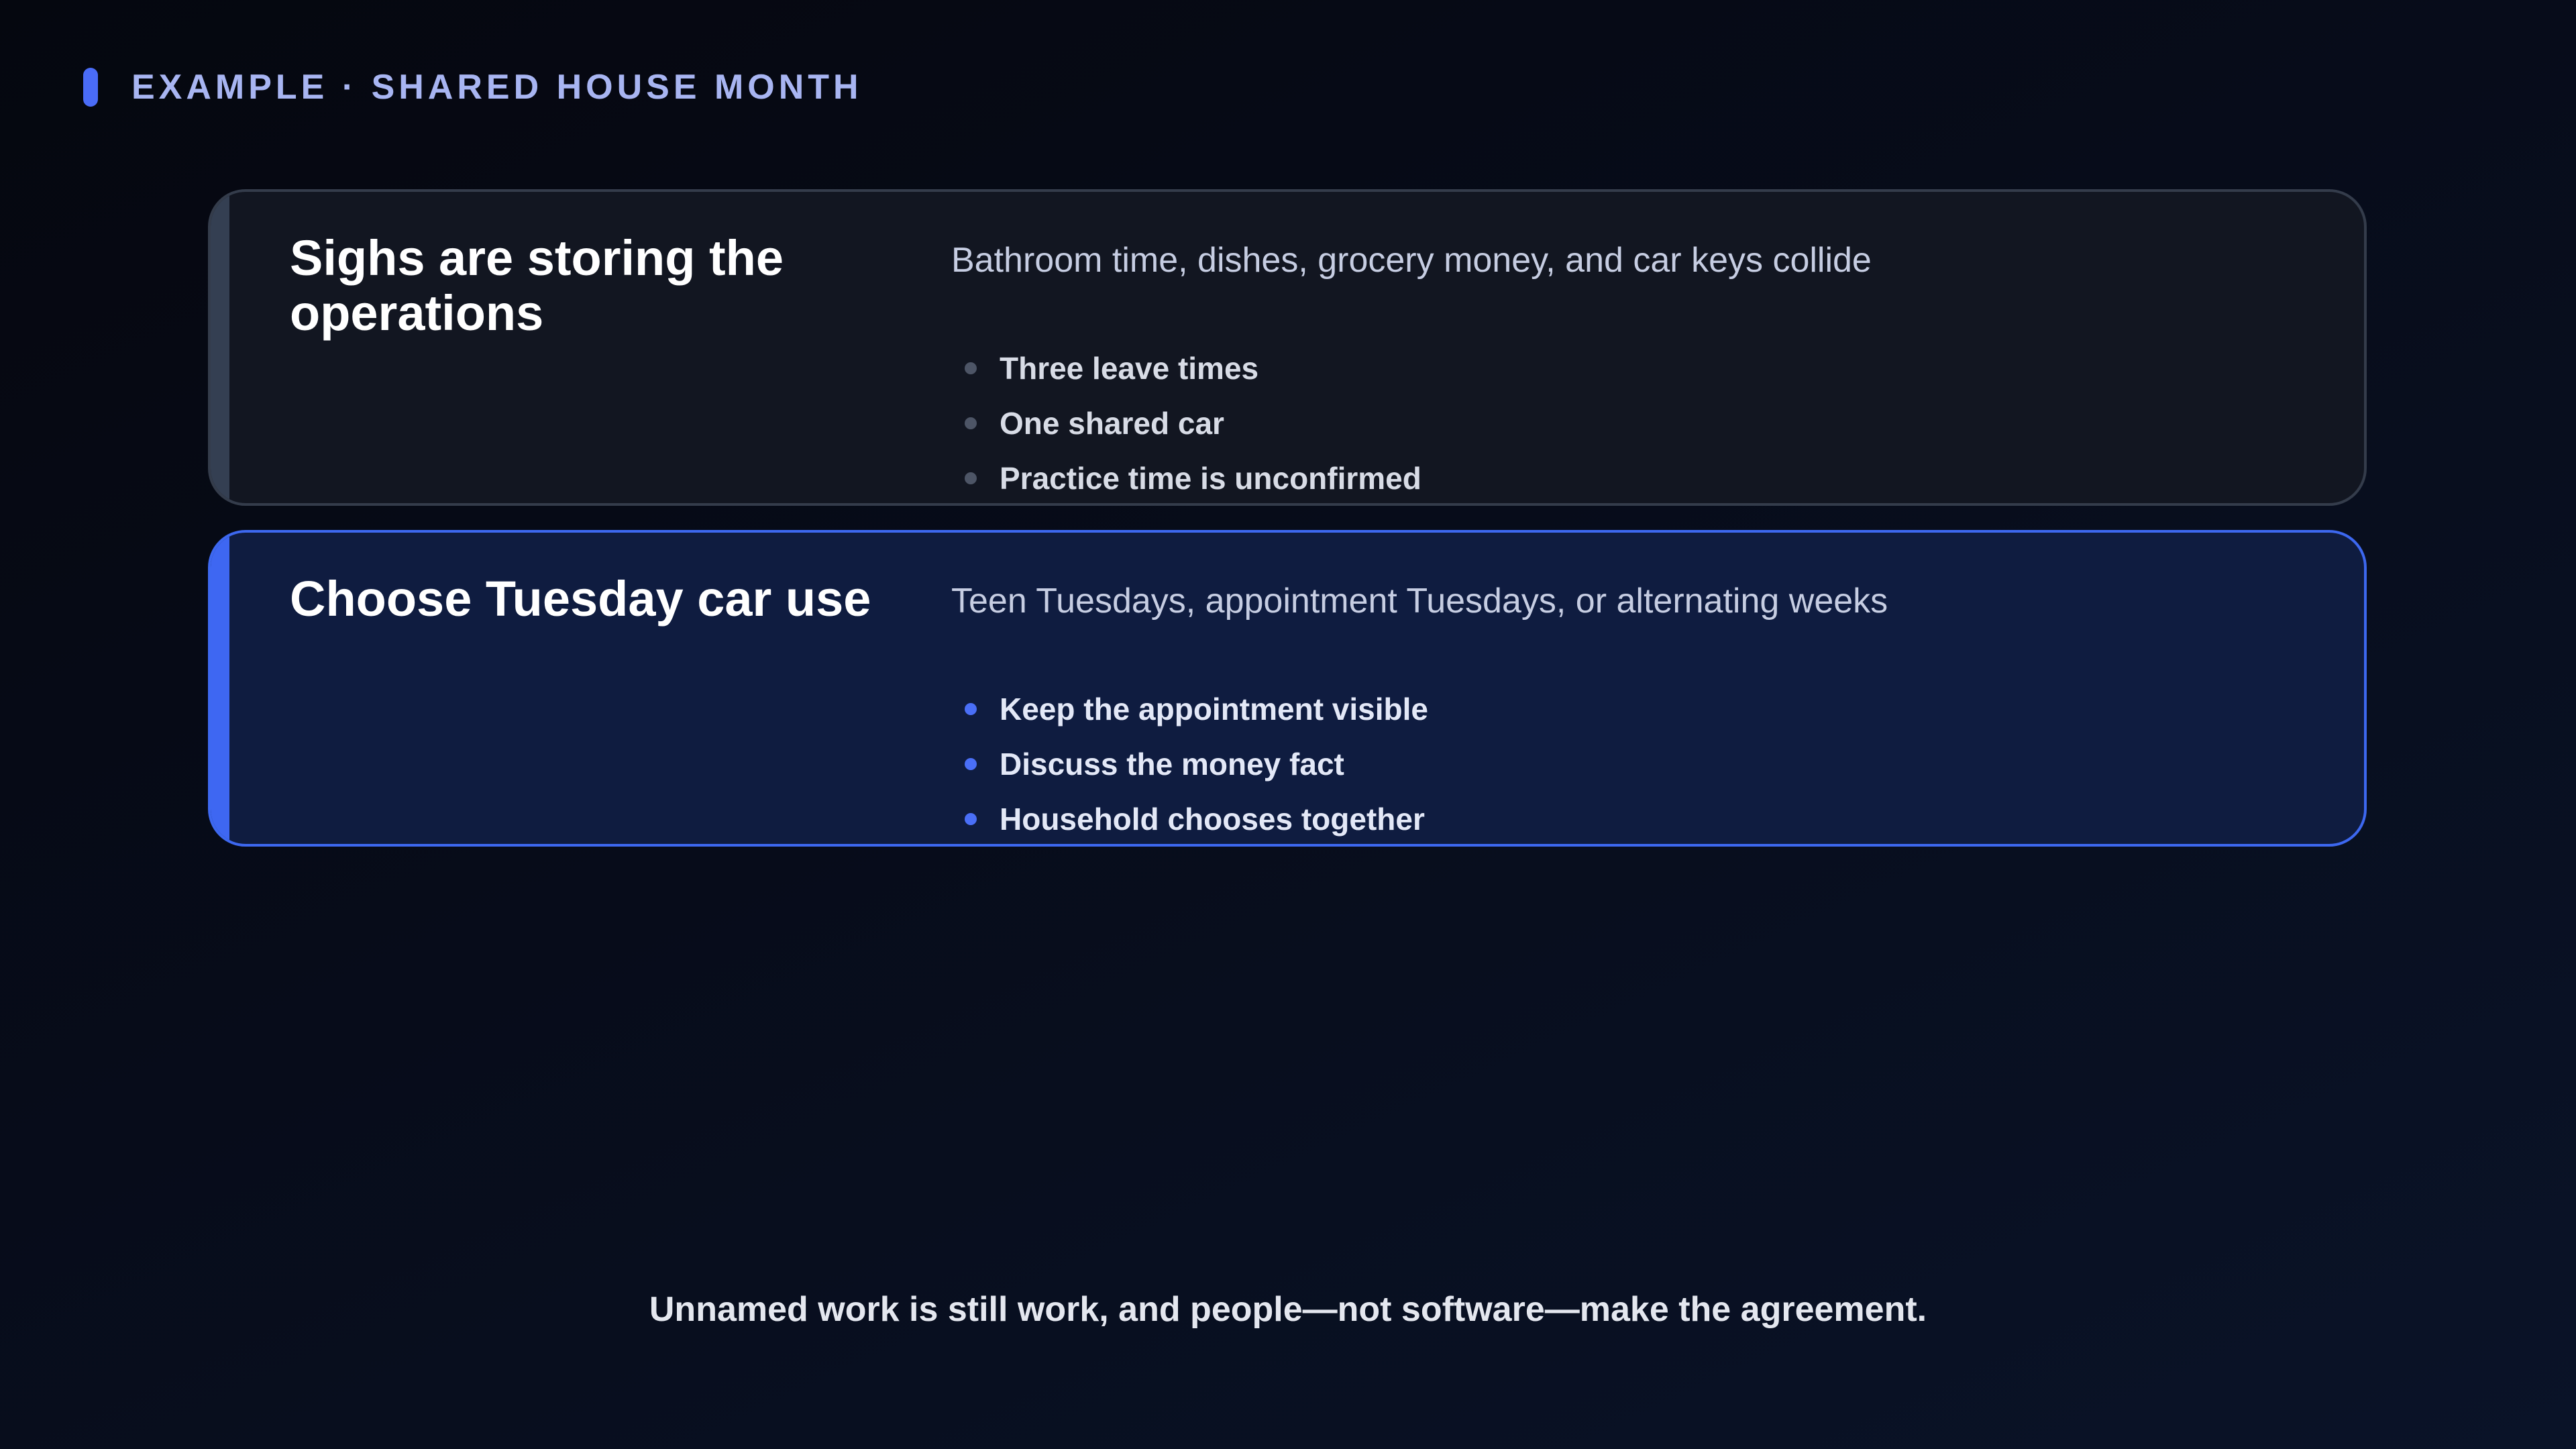  What do you see at coordinates (1214, 709) in the screenshot?
I see `bullet-text: Keep the appointment visible` at bounding box center [1214, 709].